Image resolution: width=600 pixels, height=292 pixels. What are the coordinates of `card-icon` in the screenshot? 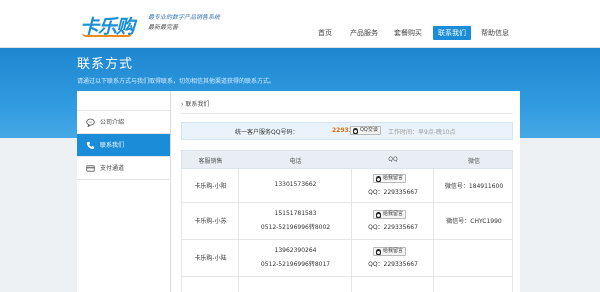 It's located at (90, 168).